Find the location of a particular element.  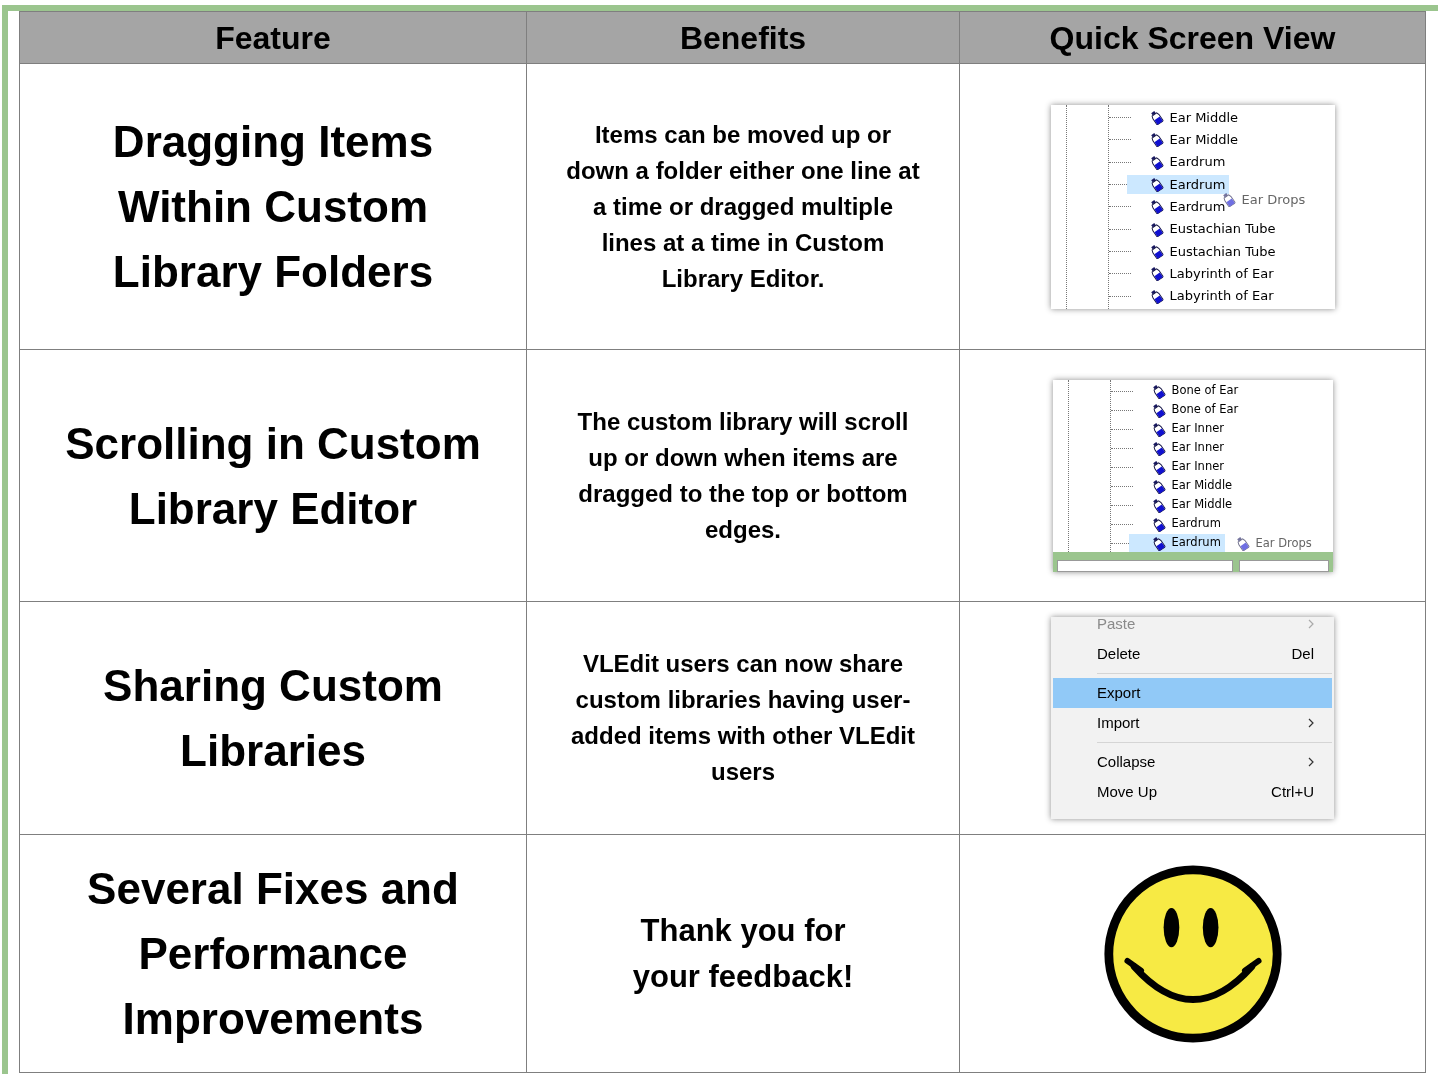

menu-item: Export is located at coordinates (1192, 693).